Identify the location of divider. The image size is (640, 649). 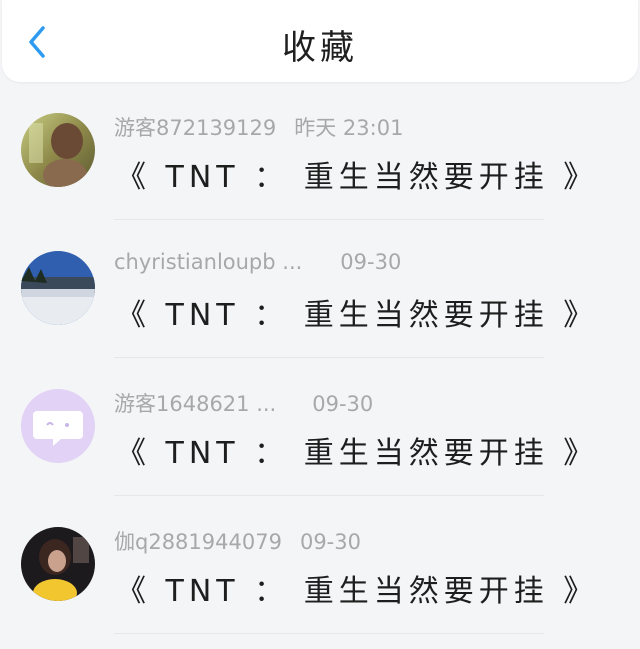
(329, 633).